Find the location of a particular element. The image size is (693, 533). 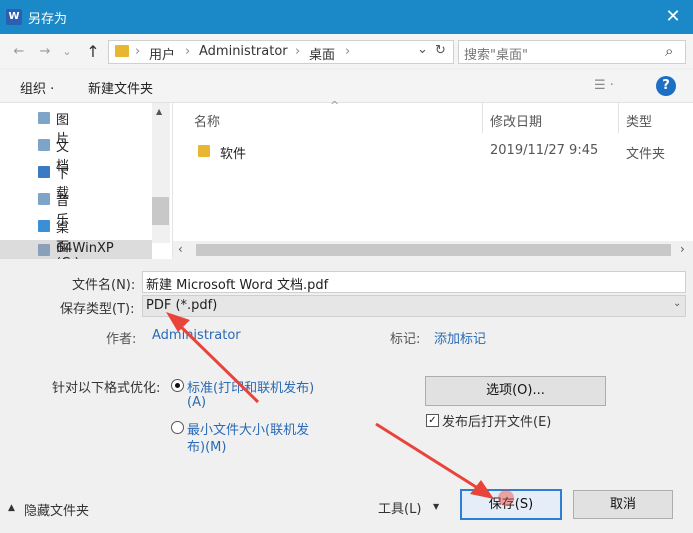

scroll-right-icon: › is located at coordinates (682, 249).